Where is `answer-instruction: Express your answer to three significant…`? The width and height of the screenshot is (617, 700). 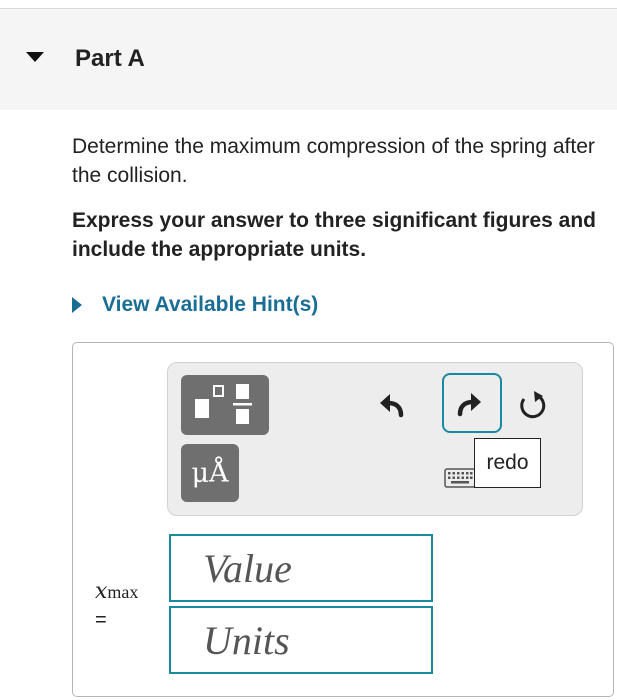
answer-instruction: Express your answer to three significant… is located at coordinates (334, 235).